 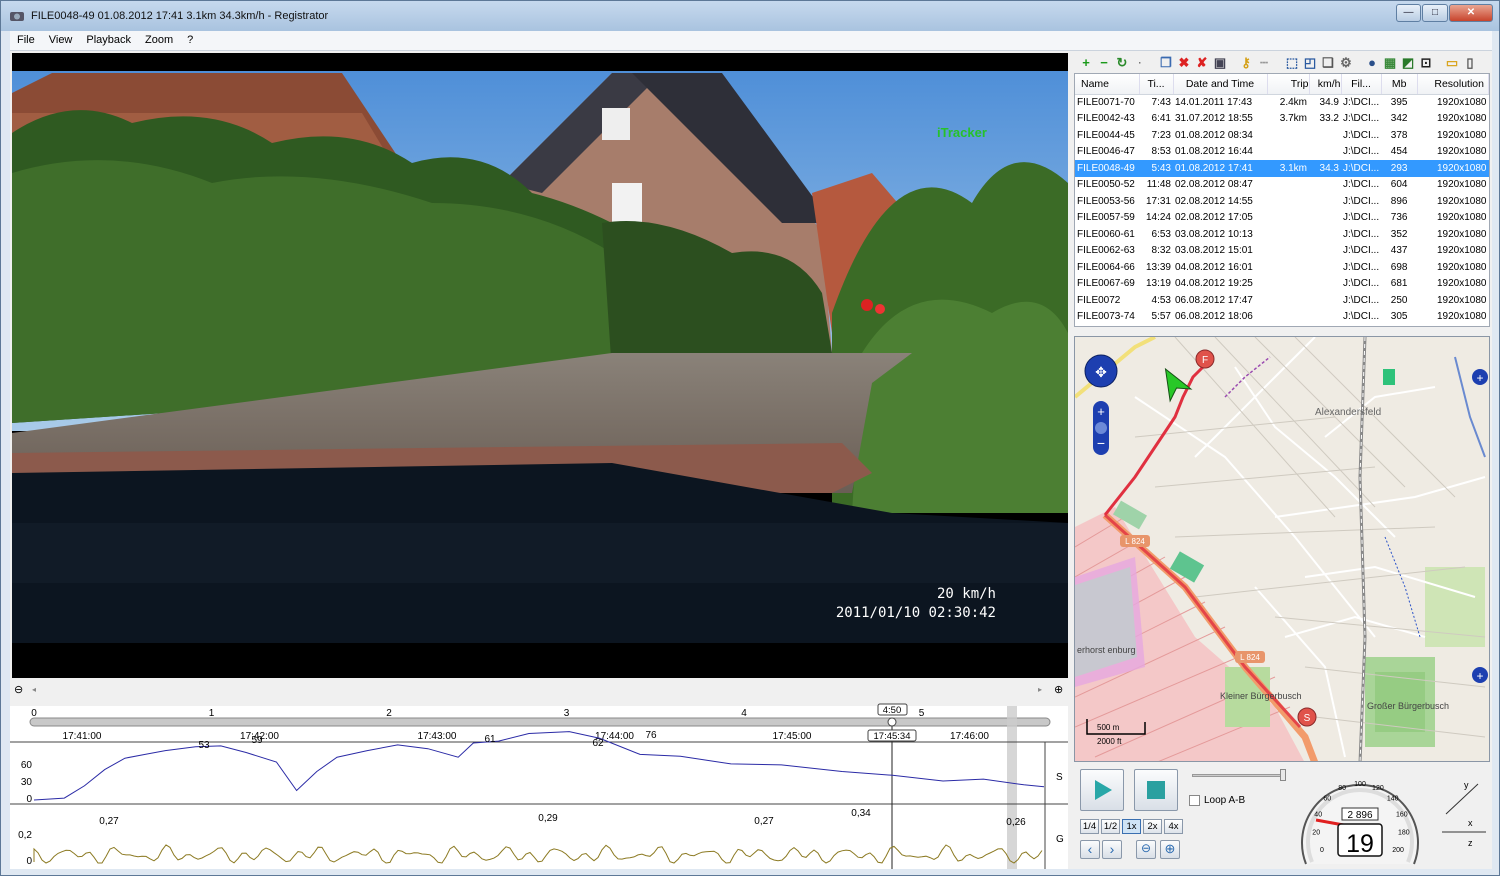 I want to click on zoom-out-button: ⊖, so click(x=1146, y=849).